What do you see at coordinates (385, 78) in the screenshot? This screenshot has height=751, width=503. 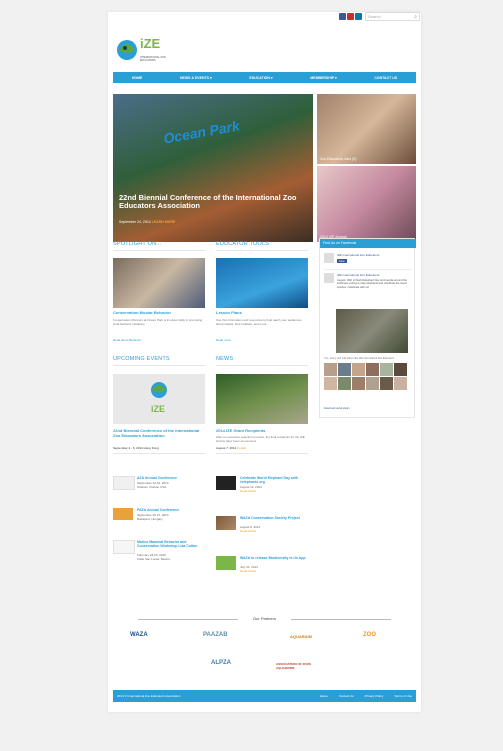 I see `nav-item-contact: Contact Us` at bounding box center [385, 78].